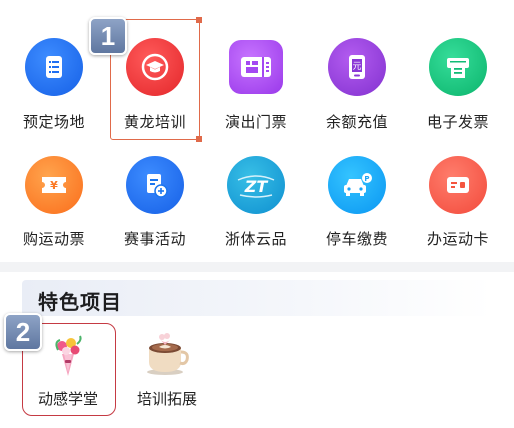 The image size is (514, 428). I want to click on annotation-badge-1: 1, so click(108, 36).